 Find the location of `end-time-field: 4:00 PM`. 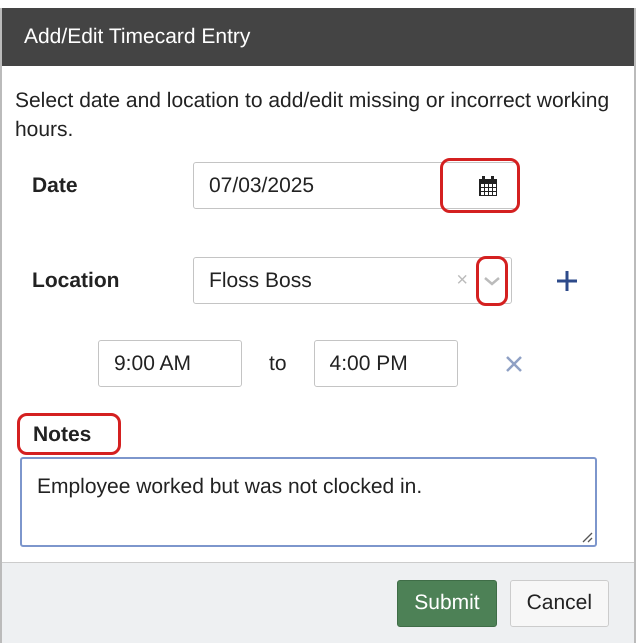

end-time-field: 4:00 PM is located at coordinates (386, 363).